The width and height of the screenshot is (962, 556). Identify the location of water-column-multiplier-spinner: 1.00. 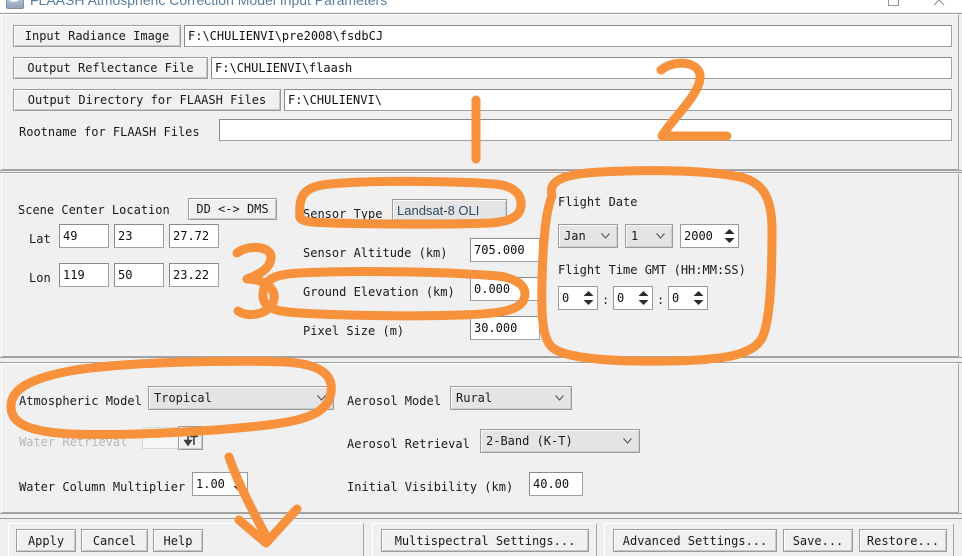
(220, 484).